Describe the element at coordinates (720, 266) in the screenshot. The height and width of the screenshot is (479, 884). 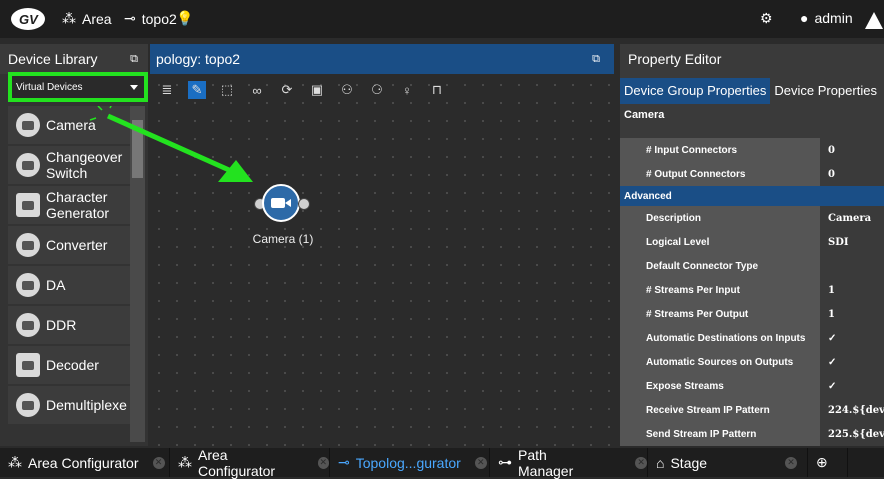
I see `property-key: Default Connector Type` at that location.